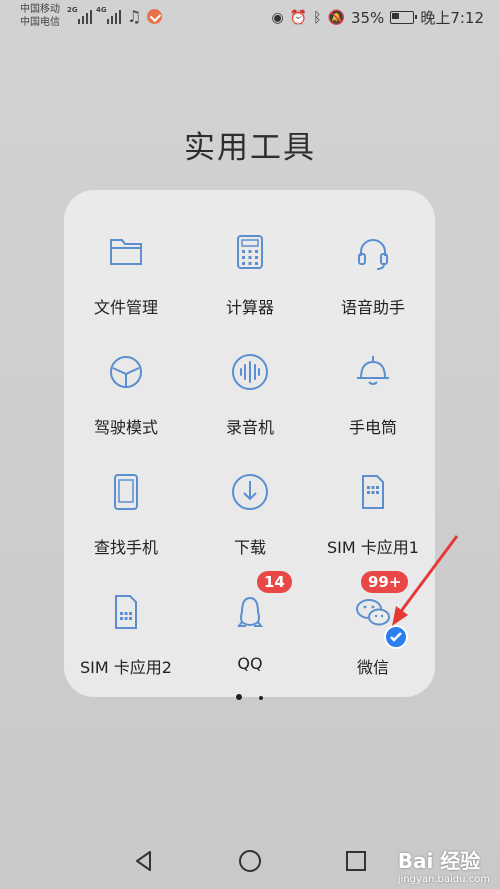 This screenshot has height=889, width=500. What do you see at coordinates (154, 16) in the screenshot?
I see `notification-app-icon` at bounding box center [154, 16].